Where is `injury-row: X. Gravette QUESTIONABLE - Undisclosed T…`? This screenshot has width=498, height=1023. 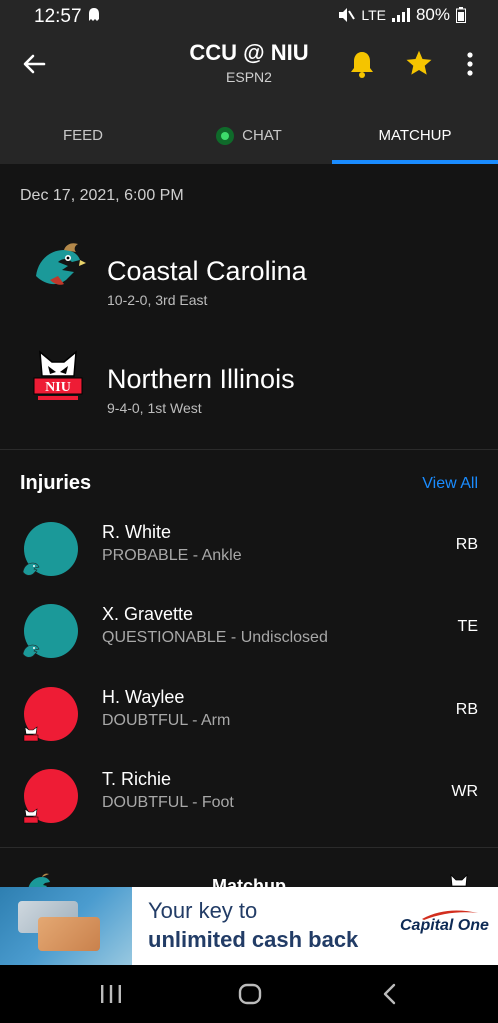
injury-row: X. Gravette QUESTIONABLE - Undisclosed T… is located at coordinates (249, 645).